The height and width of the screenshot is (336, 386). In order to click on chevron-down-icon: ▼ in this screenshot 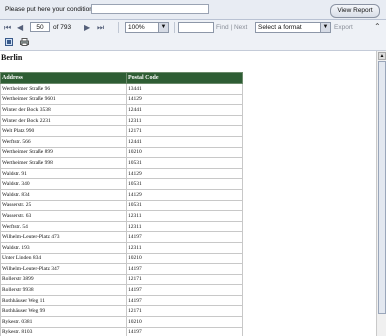, I will do `click(325, 27)`.